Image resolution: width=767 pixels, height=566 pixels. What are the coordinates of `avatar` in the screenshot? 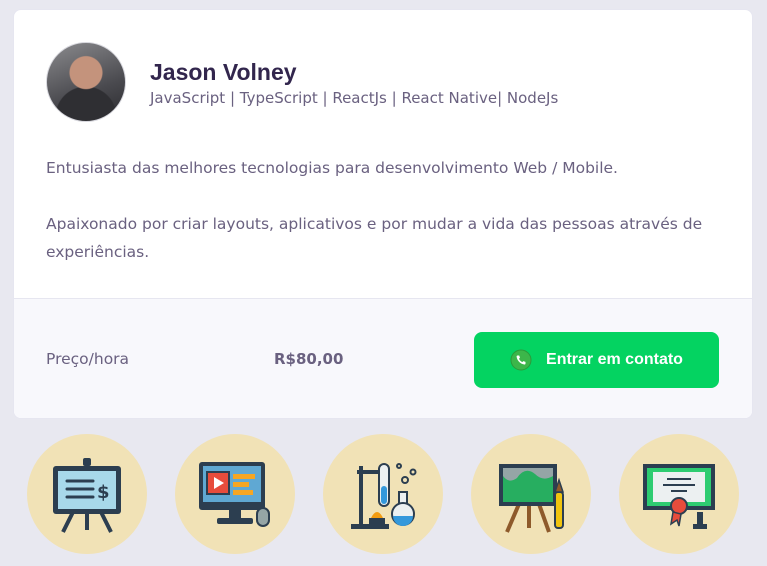 It's located at (86, 82).